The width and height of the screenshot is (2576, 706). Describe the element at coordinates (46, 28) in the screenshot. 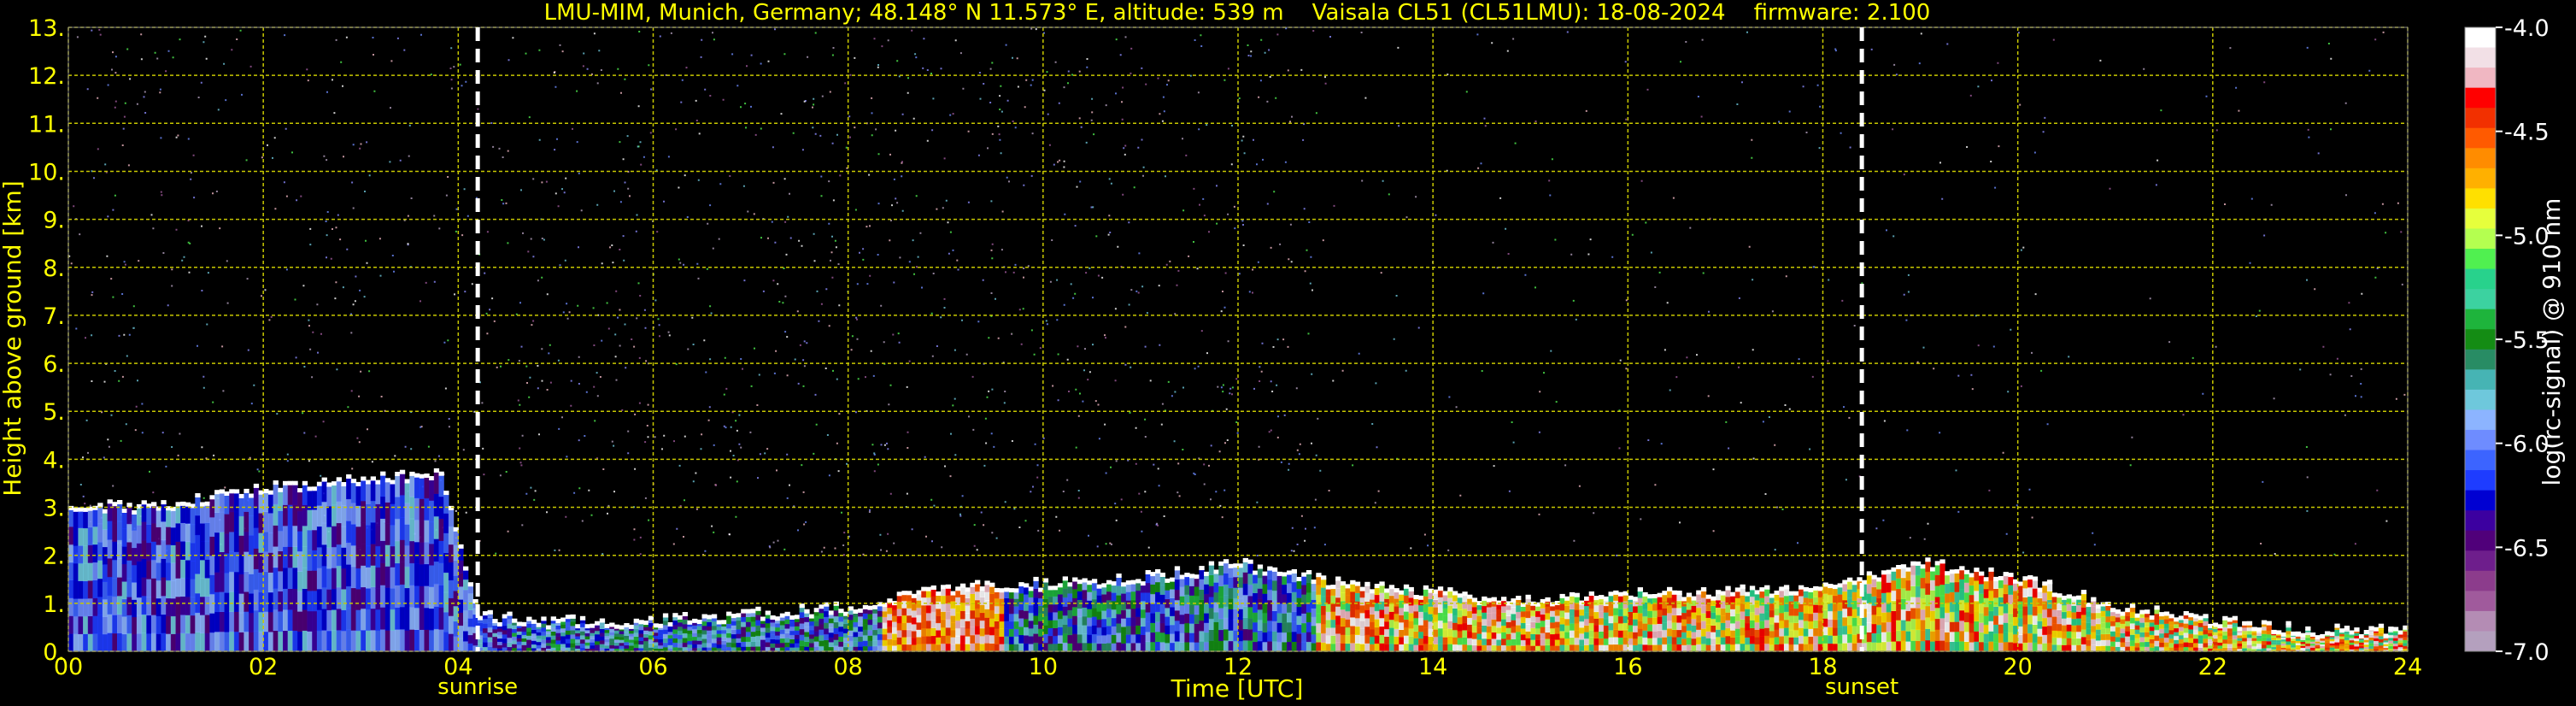

I see `y-tick-label: 13.` at that location.